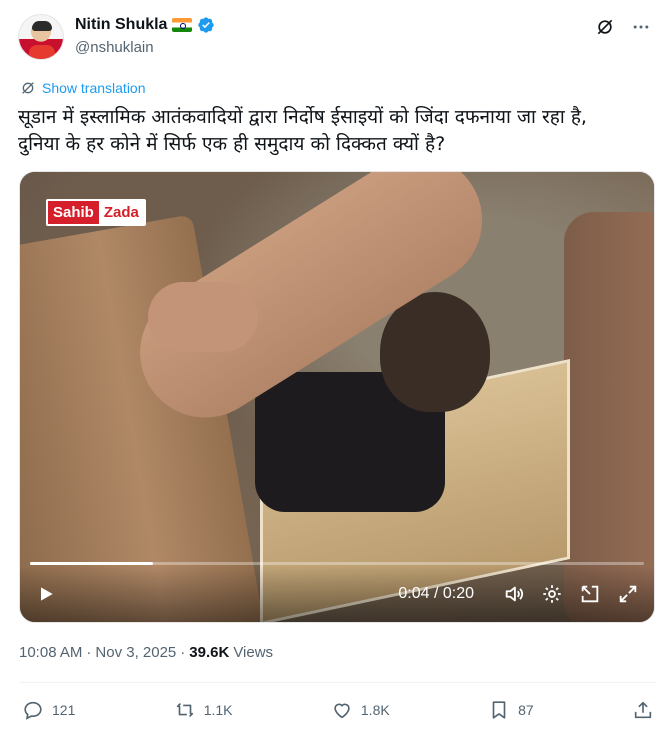 Image resolution: width=668 pixels, height=737 pixels. What do you see at coordinates (33, 710) in the screenshot?
I see `reply-icon` at bounding box center [33, 710].